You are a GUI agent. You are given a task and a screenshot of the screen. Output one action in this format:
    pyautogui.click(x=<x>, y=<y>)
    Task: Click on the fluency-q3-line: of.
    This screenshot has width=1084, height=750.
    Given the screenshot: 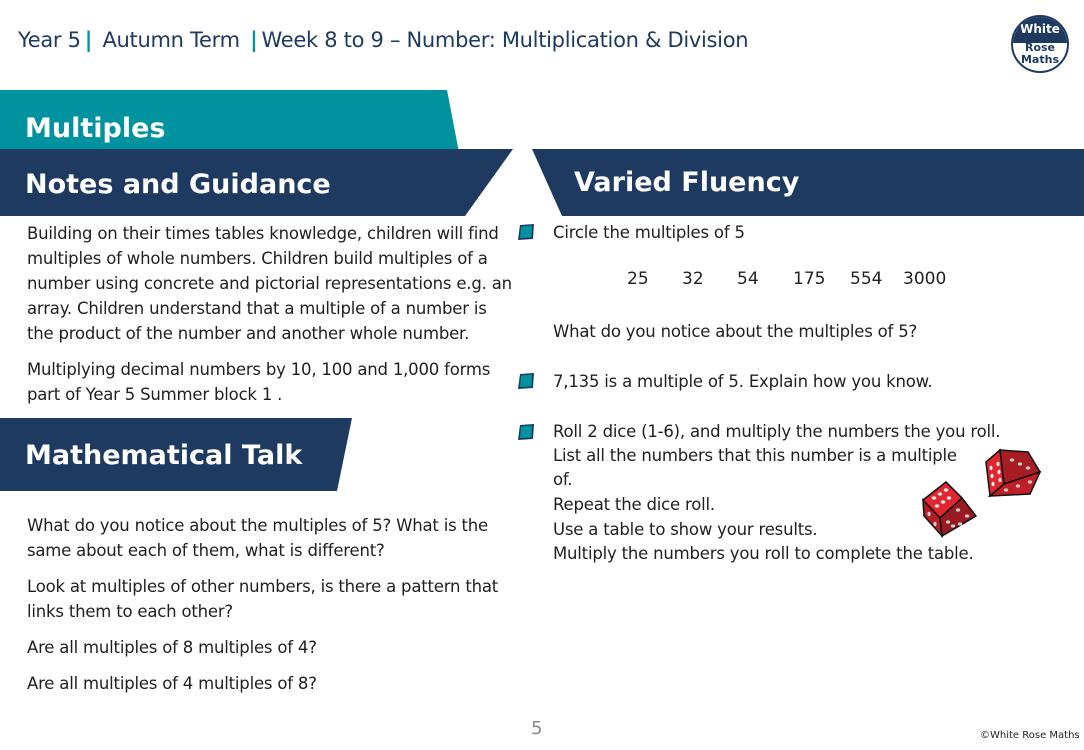 What is the action you would take?
    pyautogui.click(x=563, y=479)
    